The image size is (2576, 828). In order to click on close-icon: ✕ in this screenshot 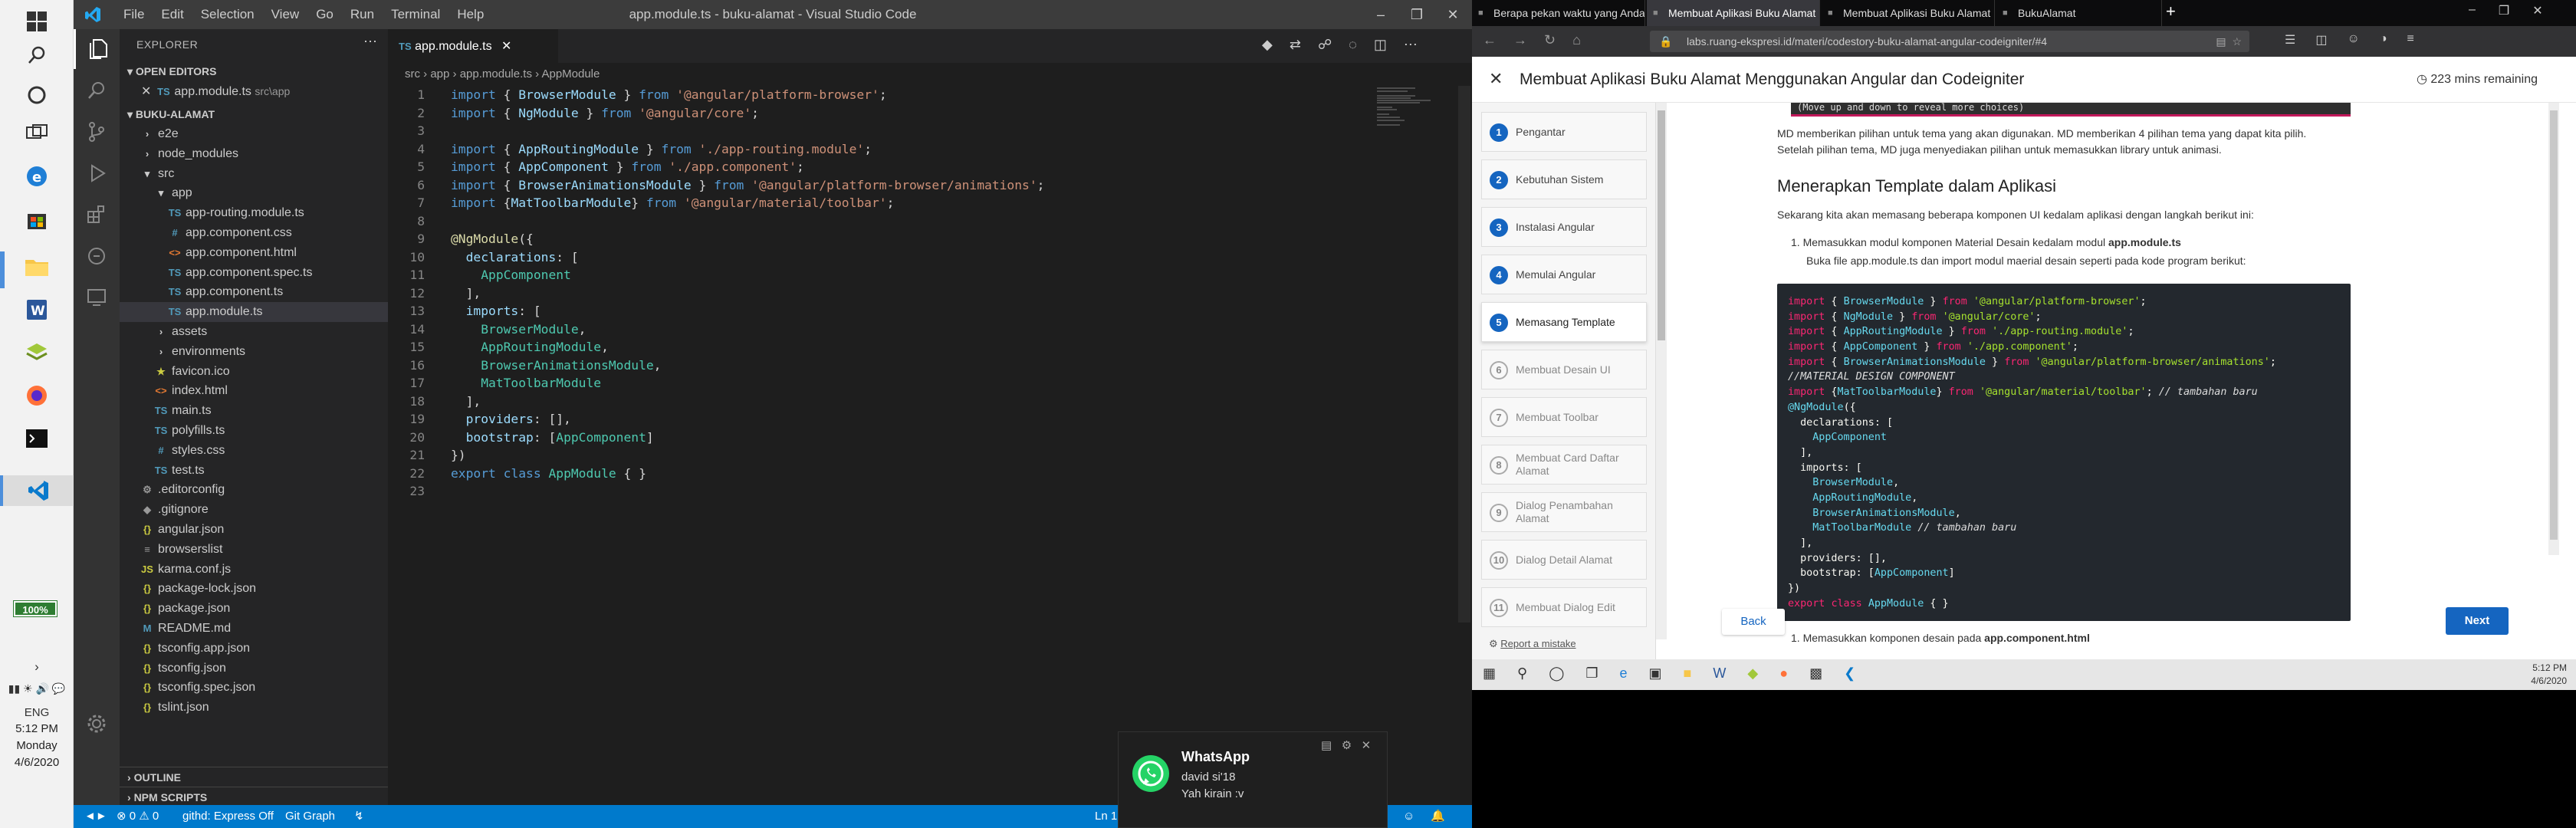, I will do `click(146, 92)`.